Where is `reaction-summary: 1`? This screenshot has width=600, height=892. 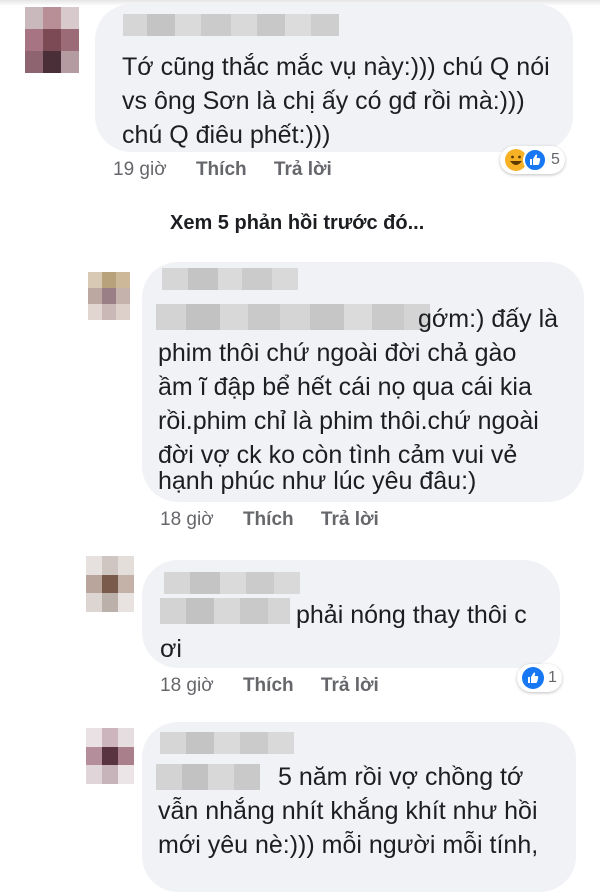 reaction-summary: 1 is located at coordinates (539, 678).